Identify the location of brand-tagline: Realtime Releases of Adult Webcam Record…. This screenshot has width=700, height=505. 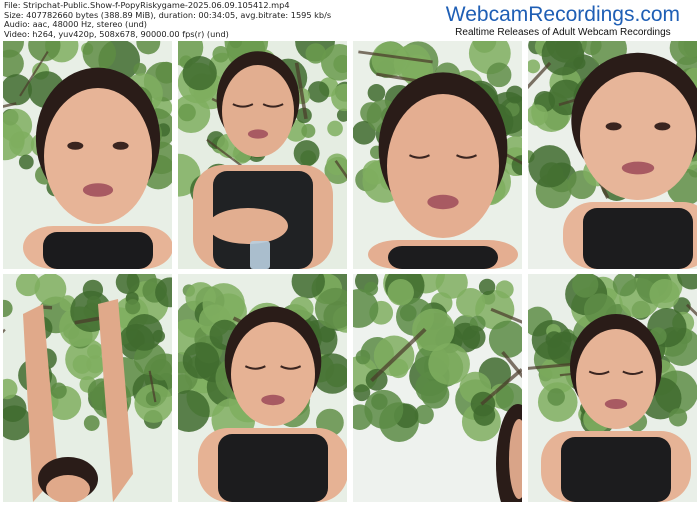
(563, 32).